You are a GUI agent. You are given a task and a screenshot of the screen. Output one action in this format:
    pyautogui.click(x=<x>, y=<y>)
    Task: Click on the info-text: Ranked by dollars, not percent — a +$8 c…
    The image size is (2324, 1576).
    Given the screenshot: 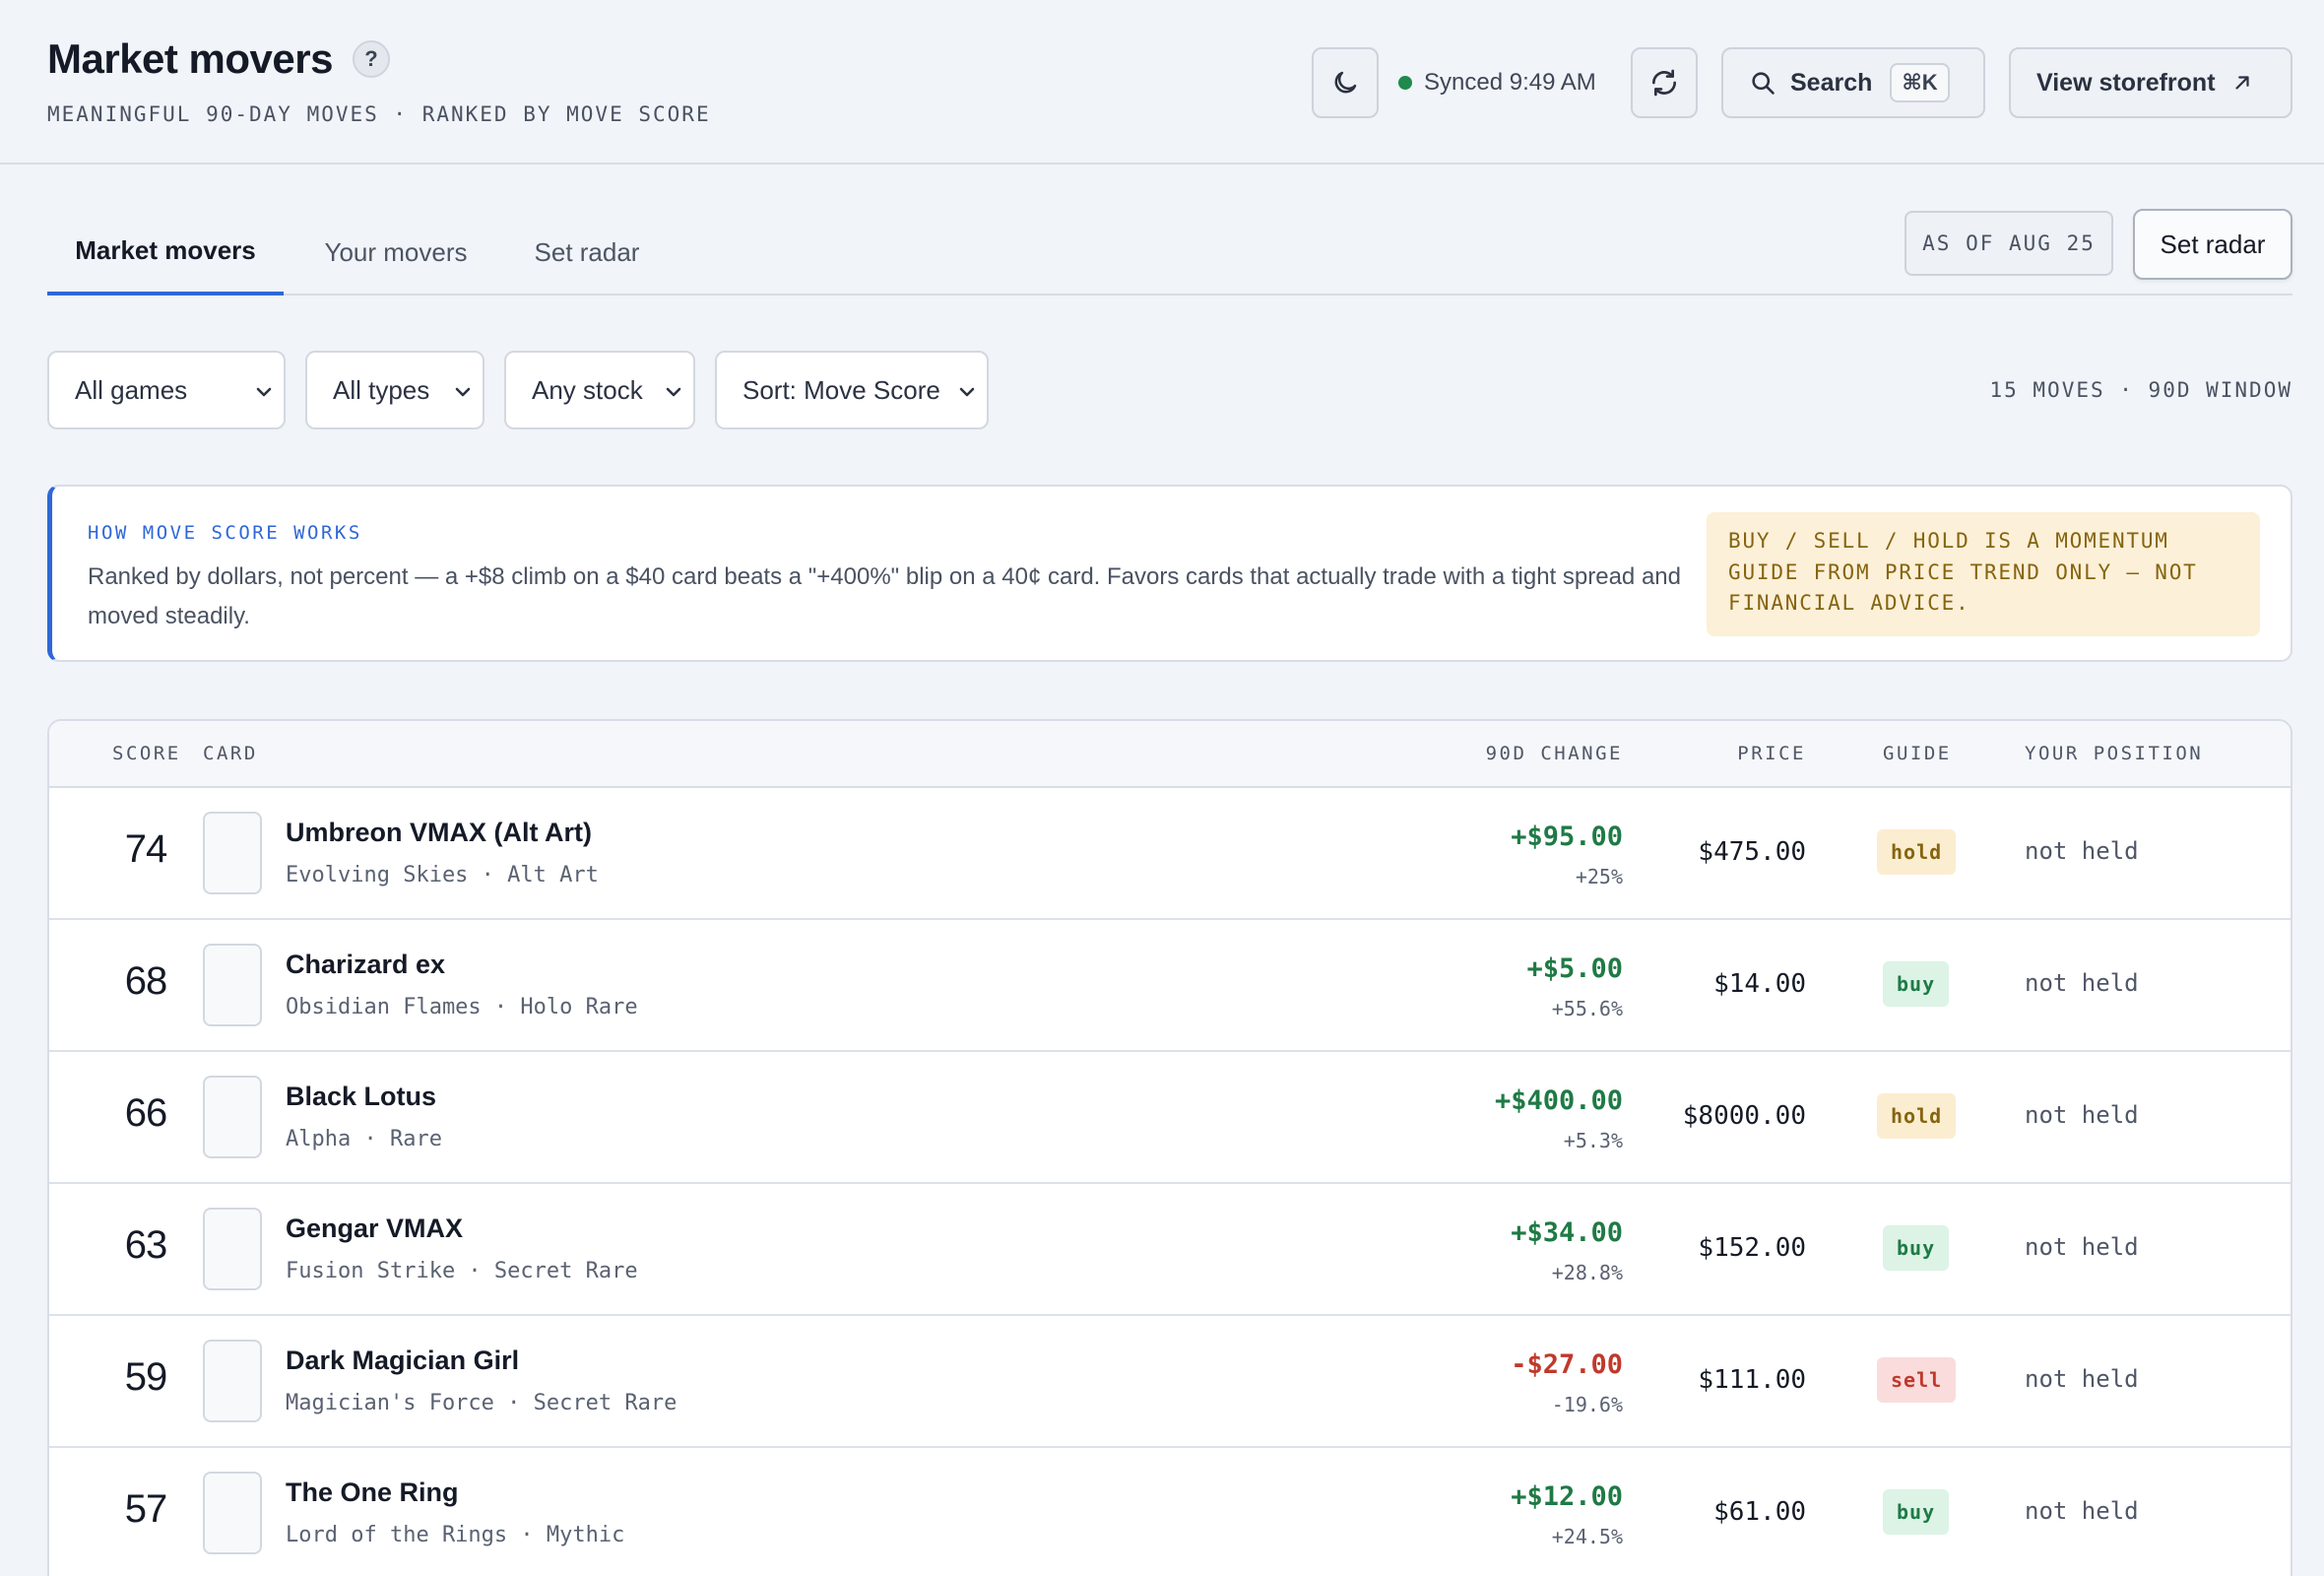 What is the action you would take?
    pyautogui.click(x=885, y=596)
    